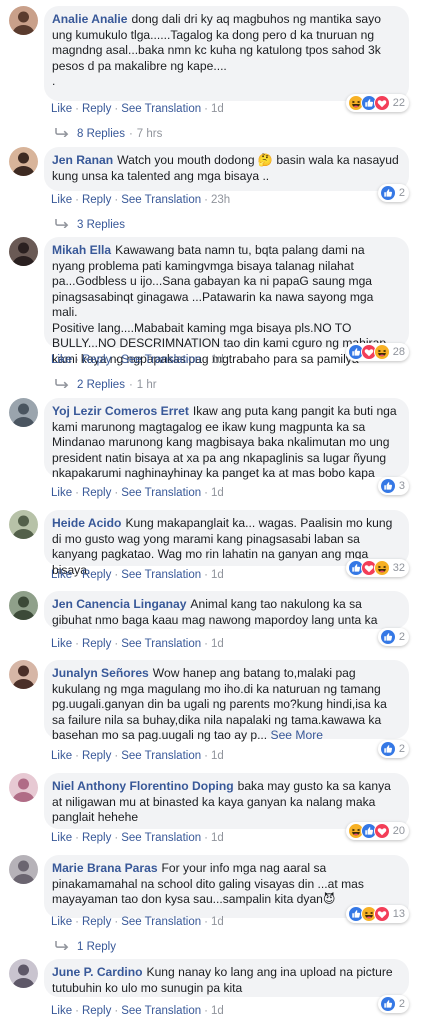 The height and width of the screenshot is (1024, 435). Describe the element at coordinates (97, 972) in the screenshot. I see `comment-author: June P. Cardino` at that location.